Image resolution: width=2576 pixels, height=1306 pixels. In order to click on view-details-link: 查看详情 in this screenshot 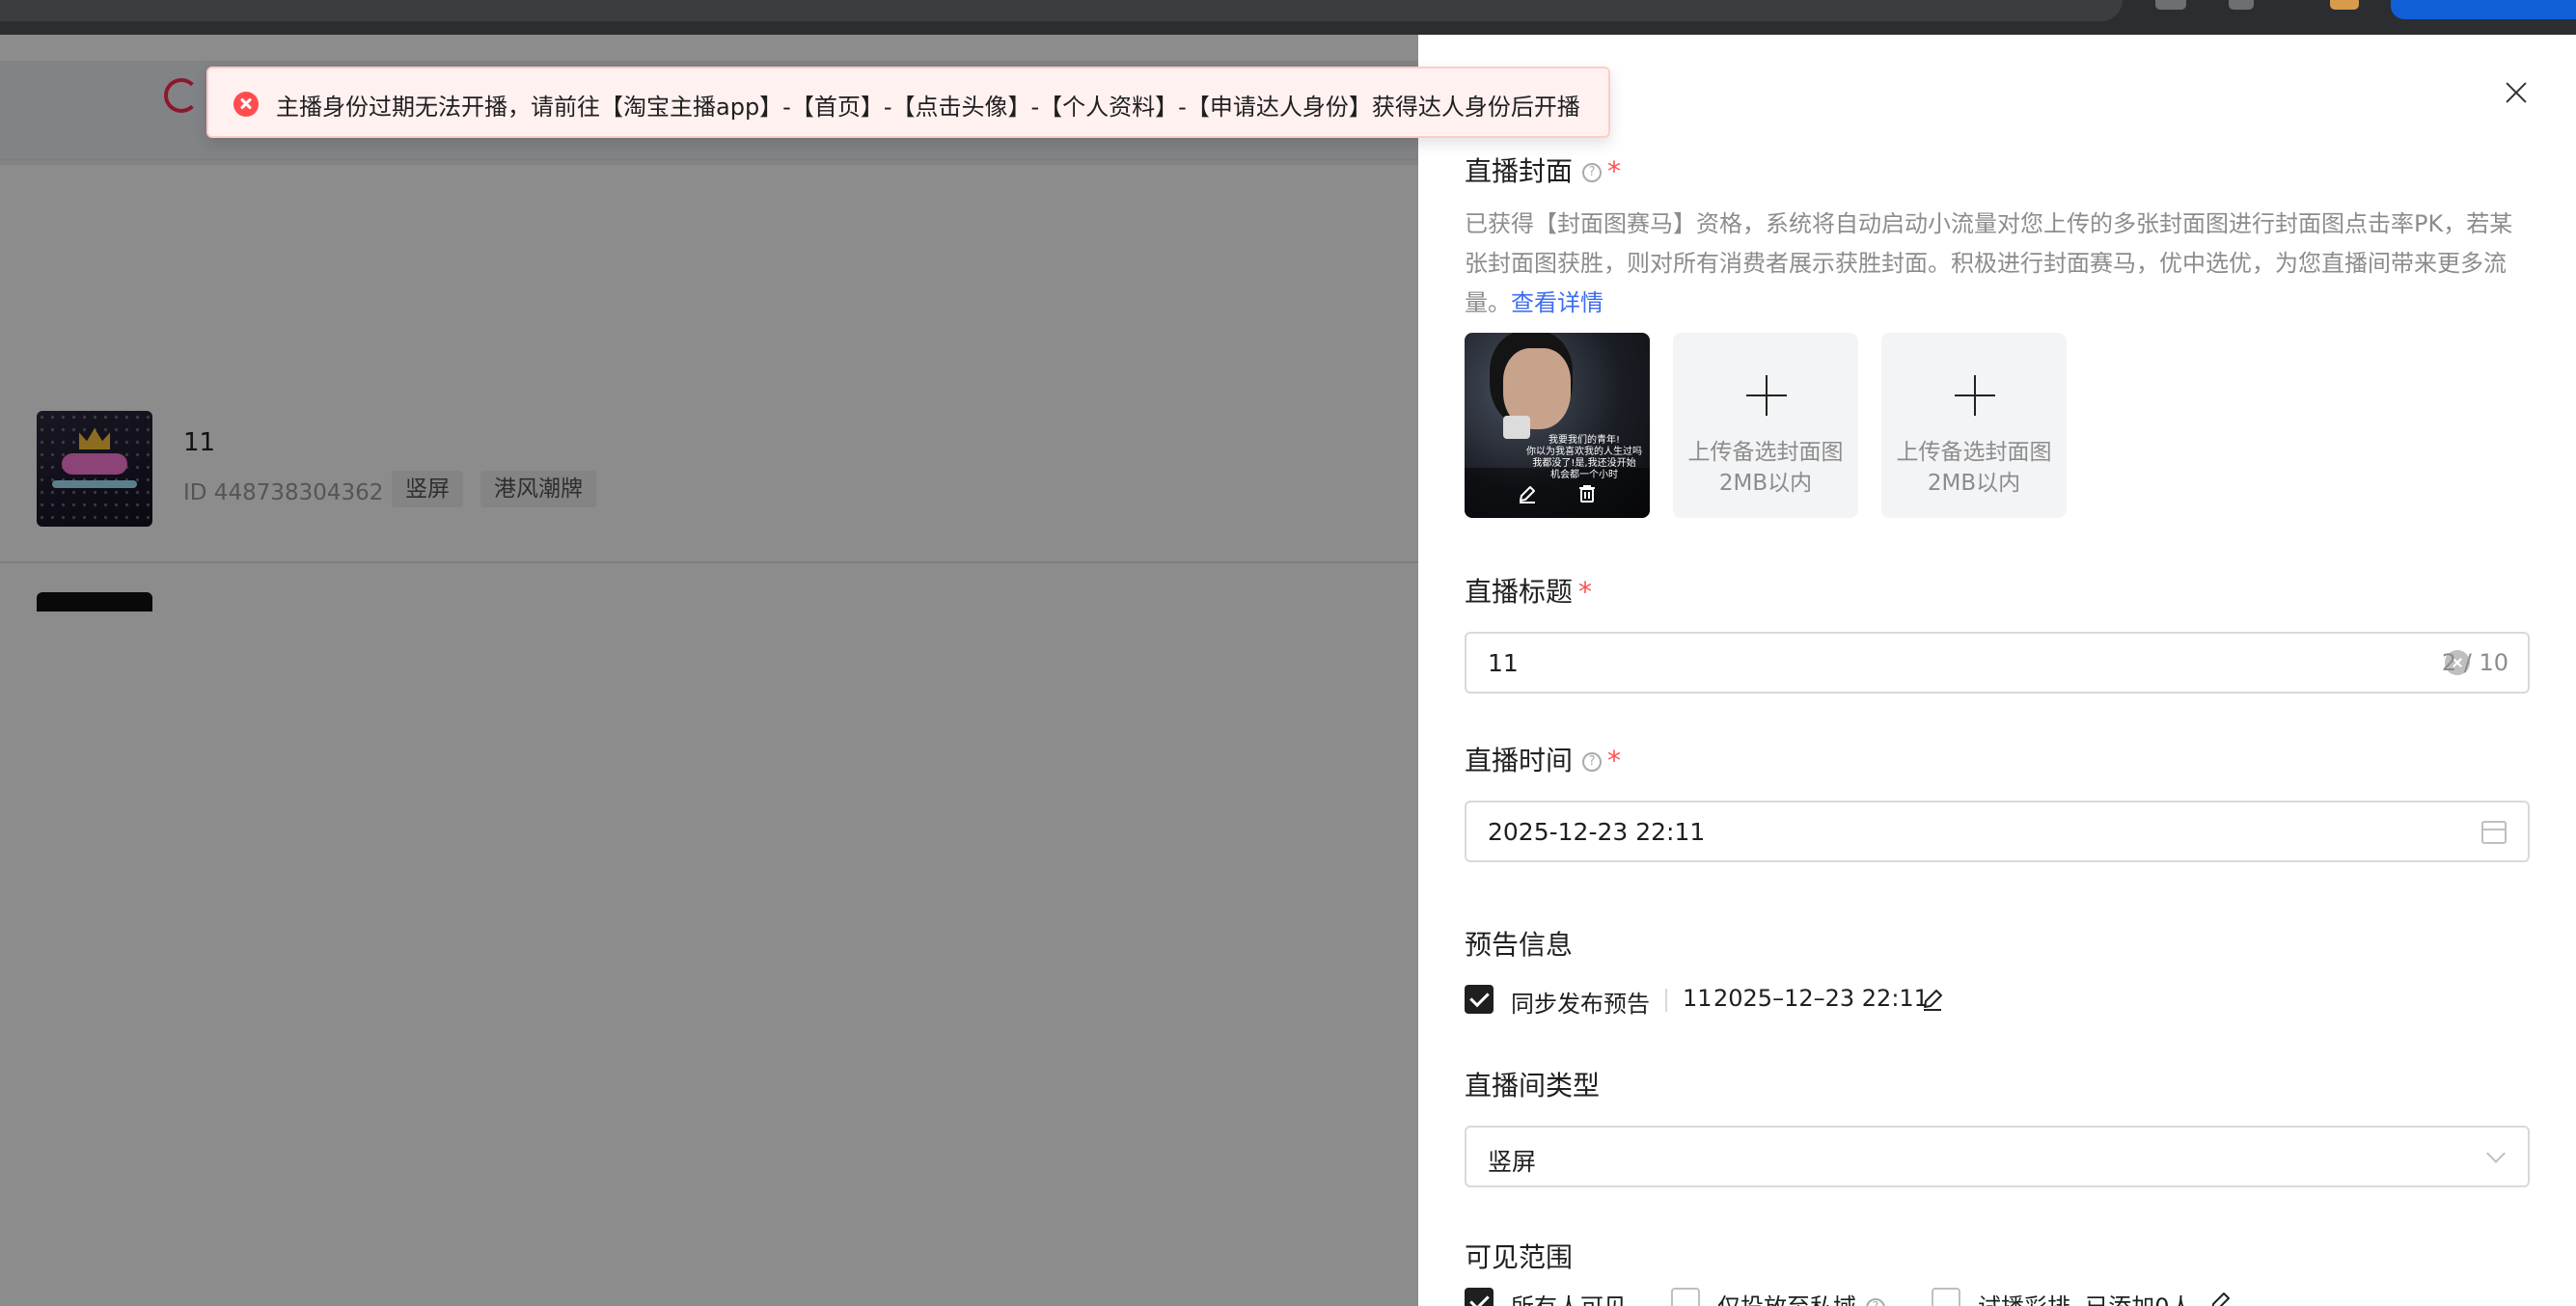, I will do `click(1557, 302)`.